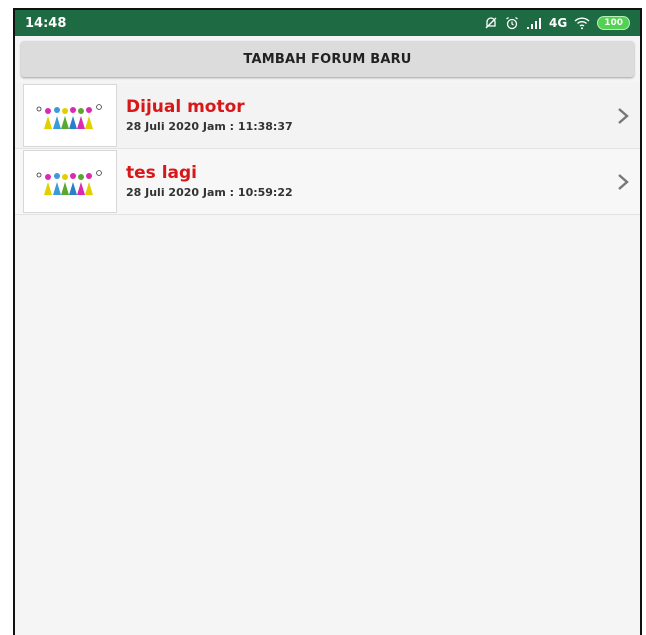 The height and width of the screenshot is (635, 646). What do you see at coordinates (534, 23) in the screenshot?
I see `signal-icon` at bounding box center [534, 23].